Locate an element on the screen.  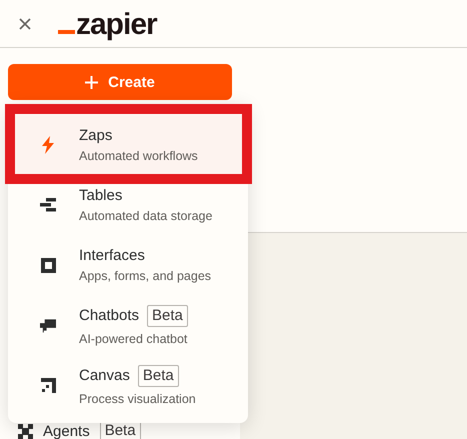
lightning-icon is located at coordinates (48, 145).